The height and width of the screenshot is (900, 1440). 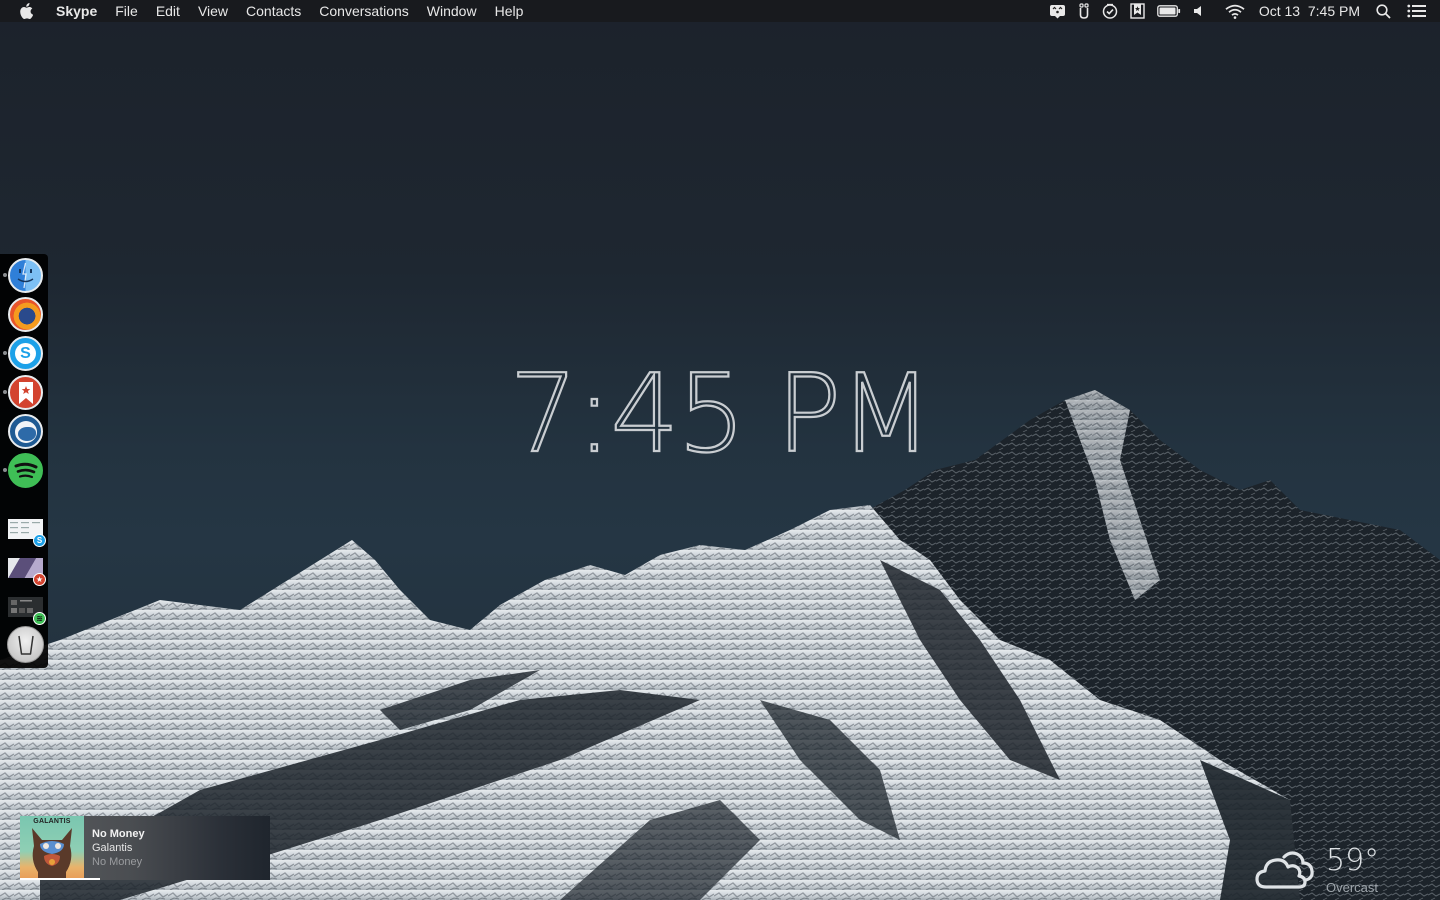 I want to click on desktop-clock-widget: 7:45 PM, so click(x=720, y=414).